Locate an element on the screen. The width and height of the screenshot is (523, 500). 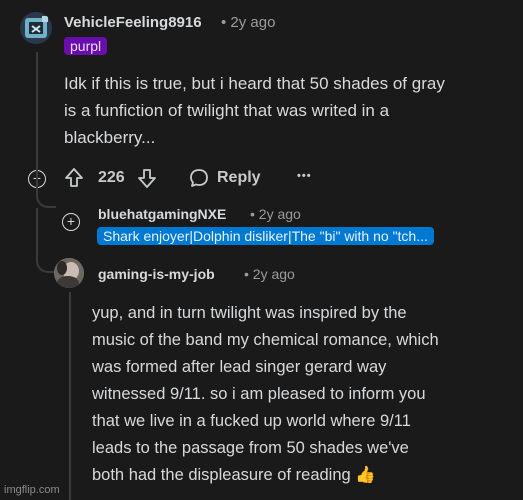
plus-icon: + is located at coordinates (71, 221).